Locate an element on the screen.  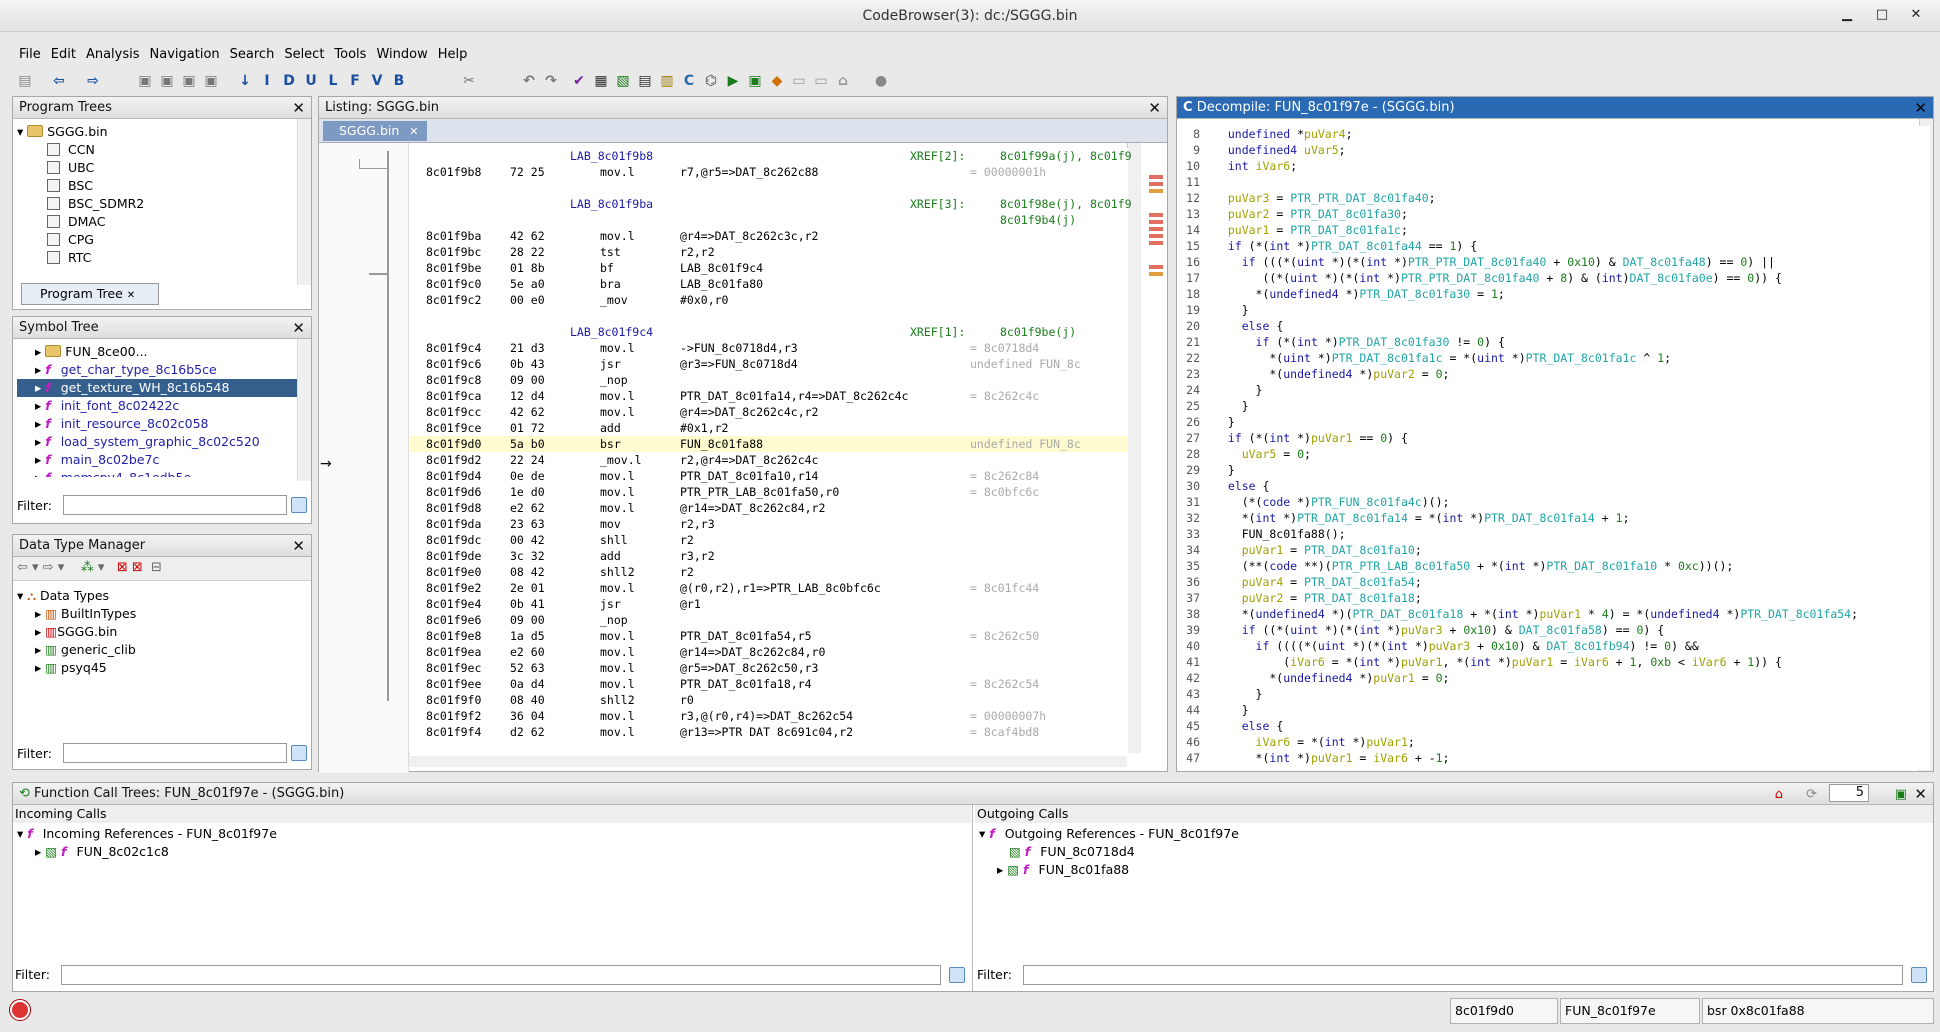
diamond-icon: ◆ is located at coordinates (777, 81).